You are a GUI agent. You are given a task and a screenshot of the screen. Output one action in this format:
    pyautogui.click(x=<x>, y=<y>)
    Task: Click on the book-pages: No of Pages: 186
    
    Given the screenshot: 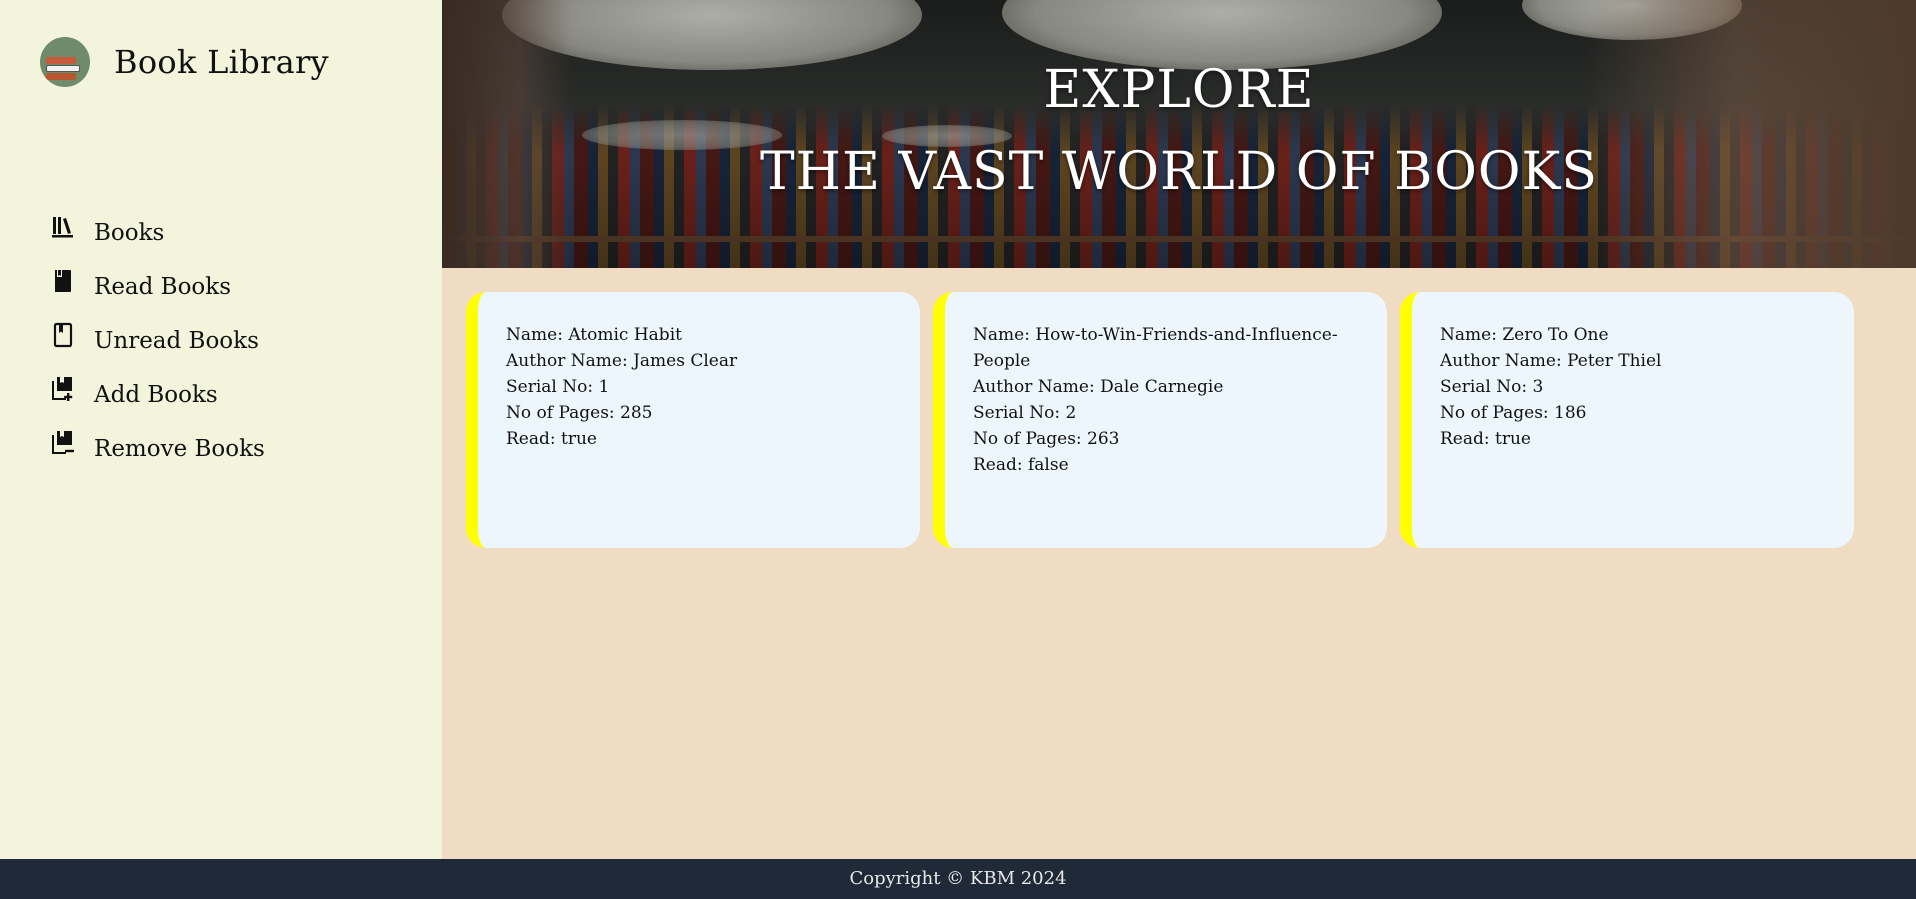 What is the action you would take?
    pyautogui.click(x=1513, y=413)
    